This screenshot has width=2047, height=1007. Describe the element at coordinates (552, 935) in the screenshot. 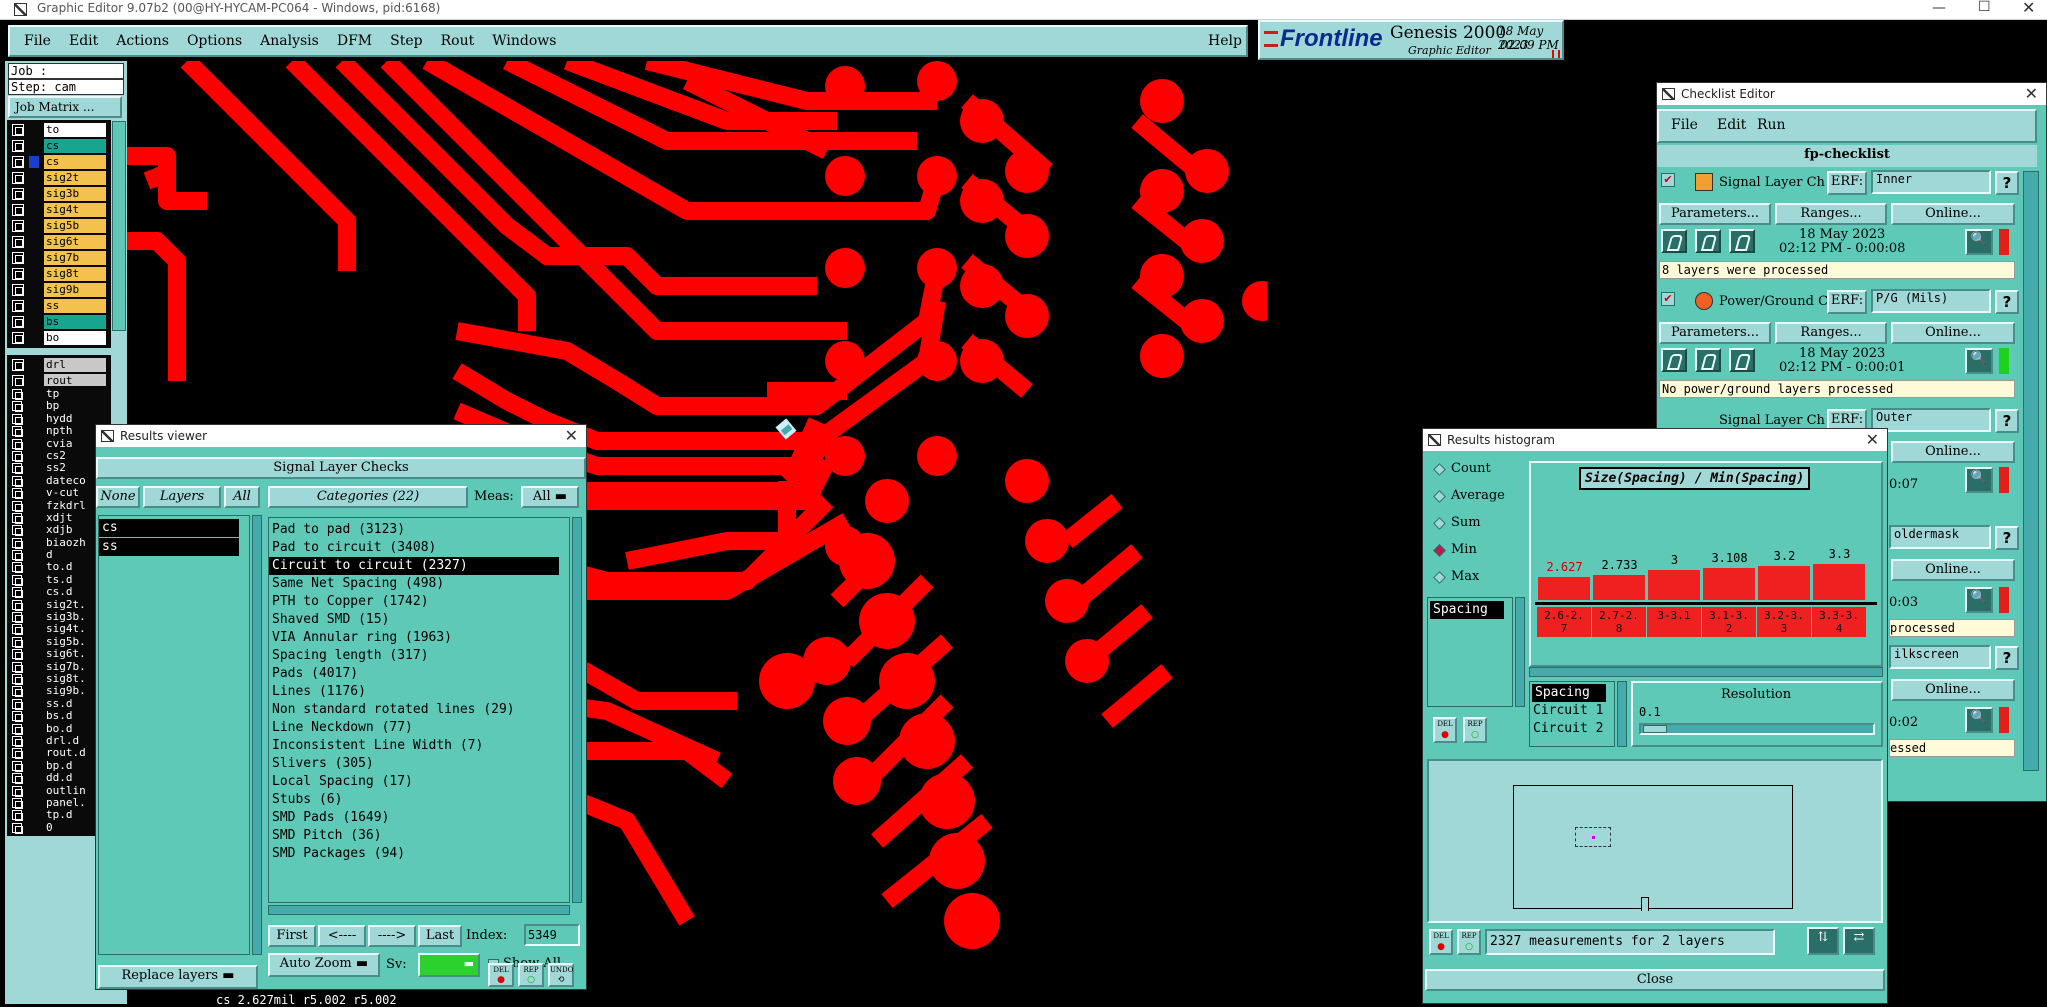

I see `index-input: 5349` at that location.